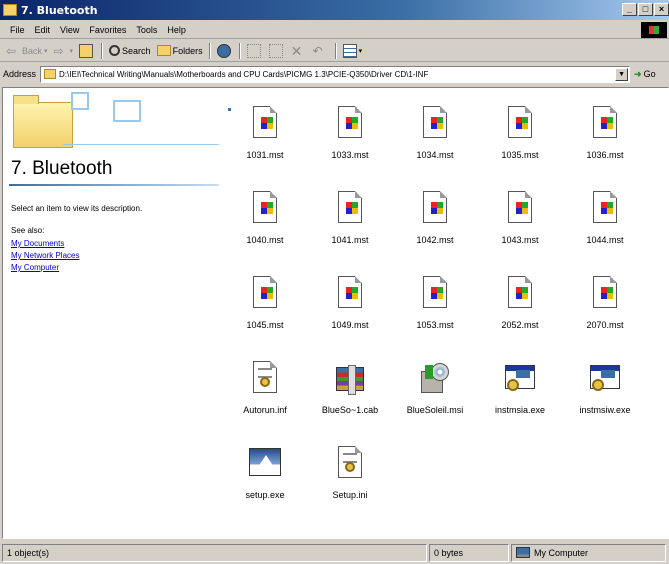 Image resolution: width=669 pixels, height=564 pixels. What do you see at coordinates (265, 317) in the screenshot?
I see `file-item: 1045.mst` at bounding box center [265, 317].